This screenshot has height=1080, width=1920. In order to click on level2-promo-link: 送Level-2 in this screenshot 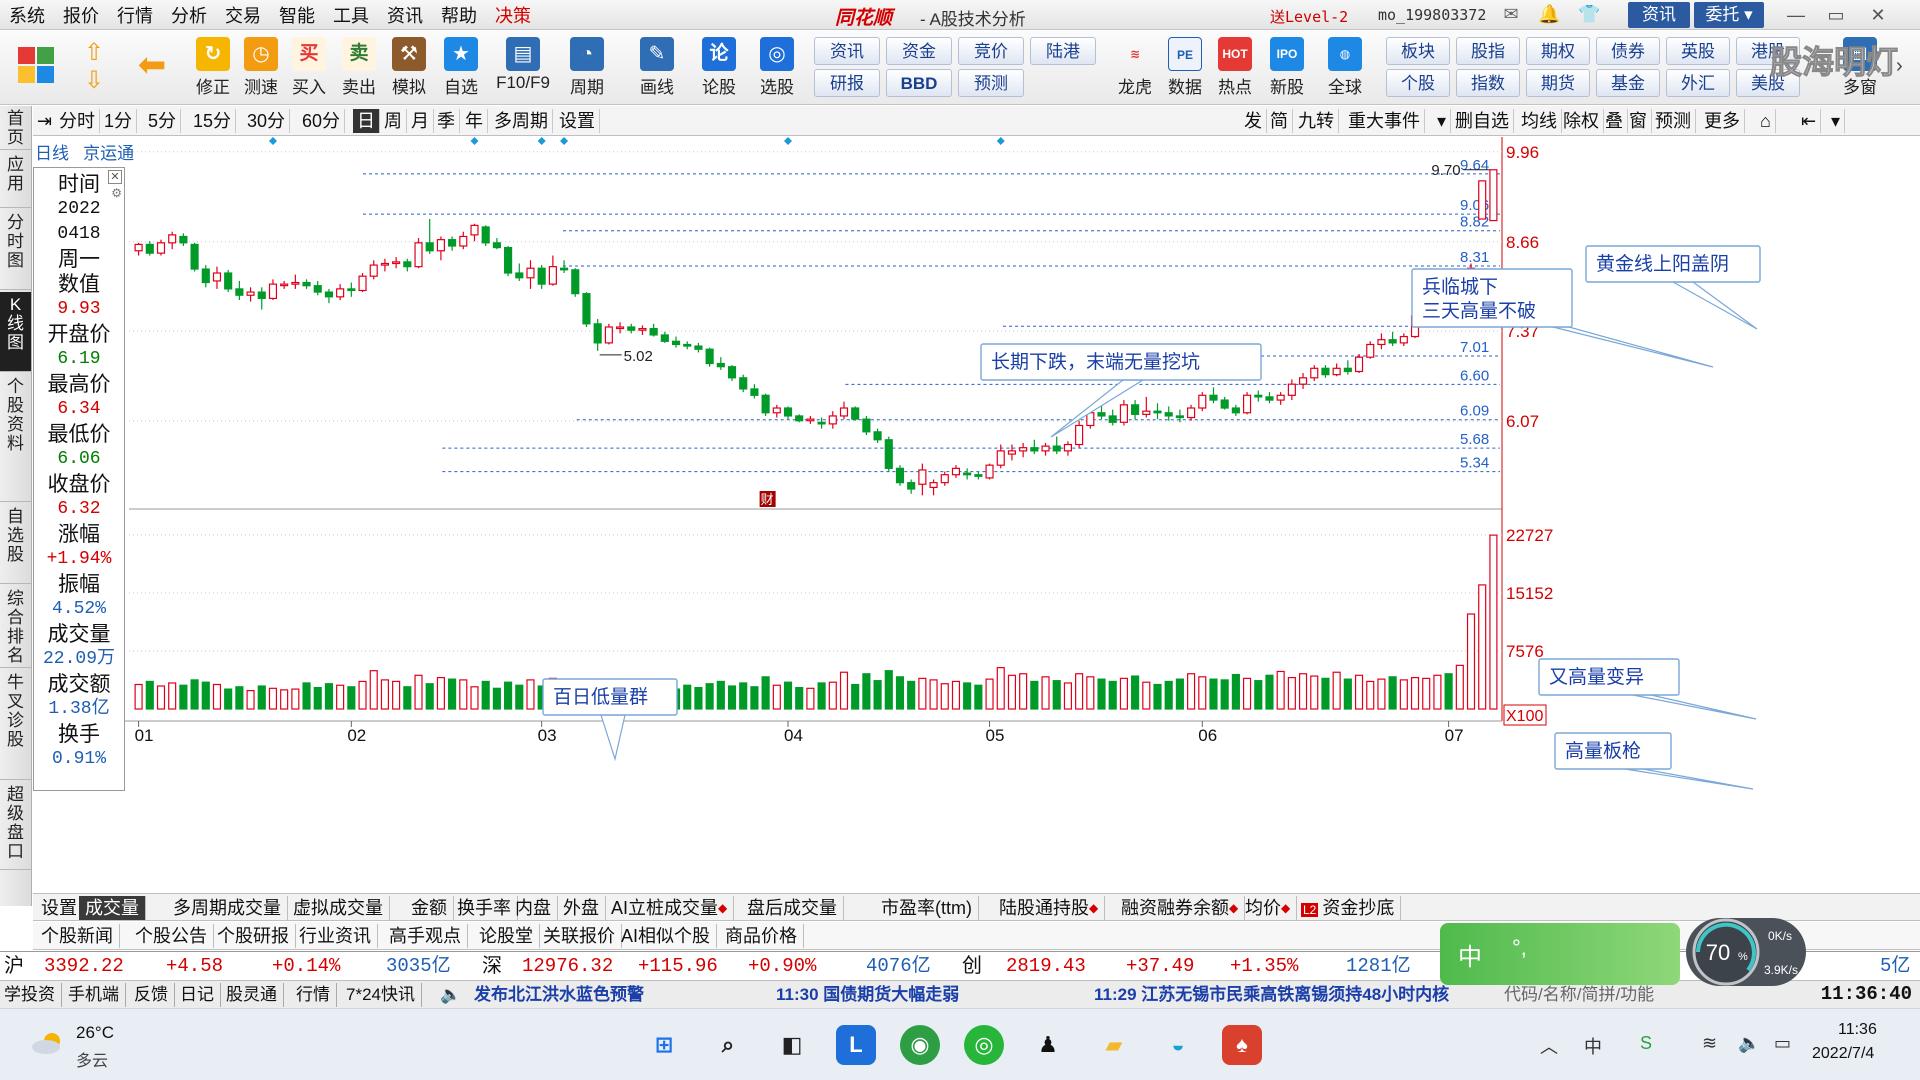, I will do `click(1309, 16)`.